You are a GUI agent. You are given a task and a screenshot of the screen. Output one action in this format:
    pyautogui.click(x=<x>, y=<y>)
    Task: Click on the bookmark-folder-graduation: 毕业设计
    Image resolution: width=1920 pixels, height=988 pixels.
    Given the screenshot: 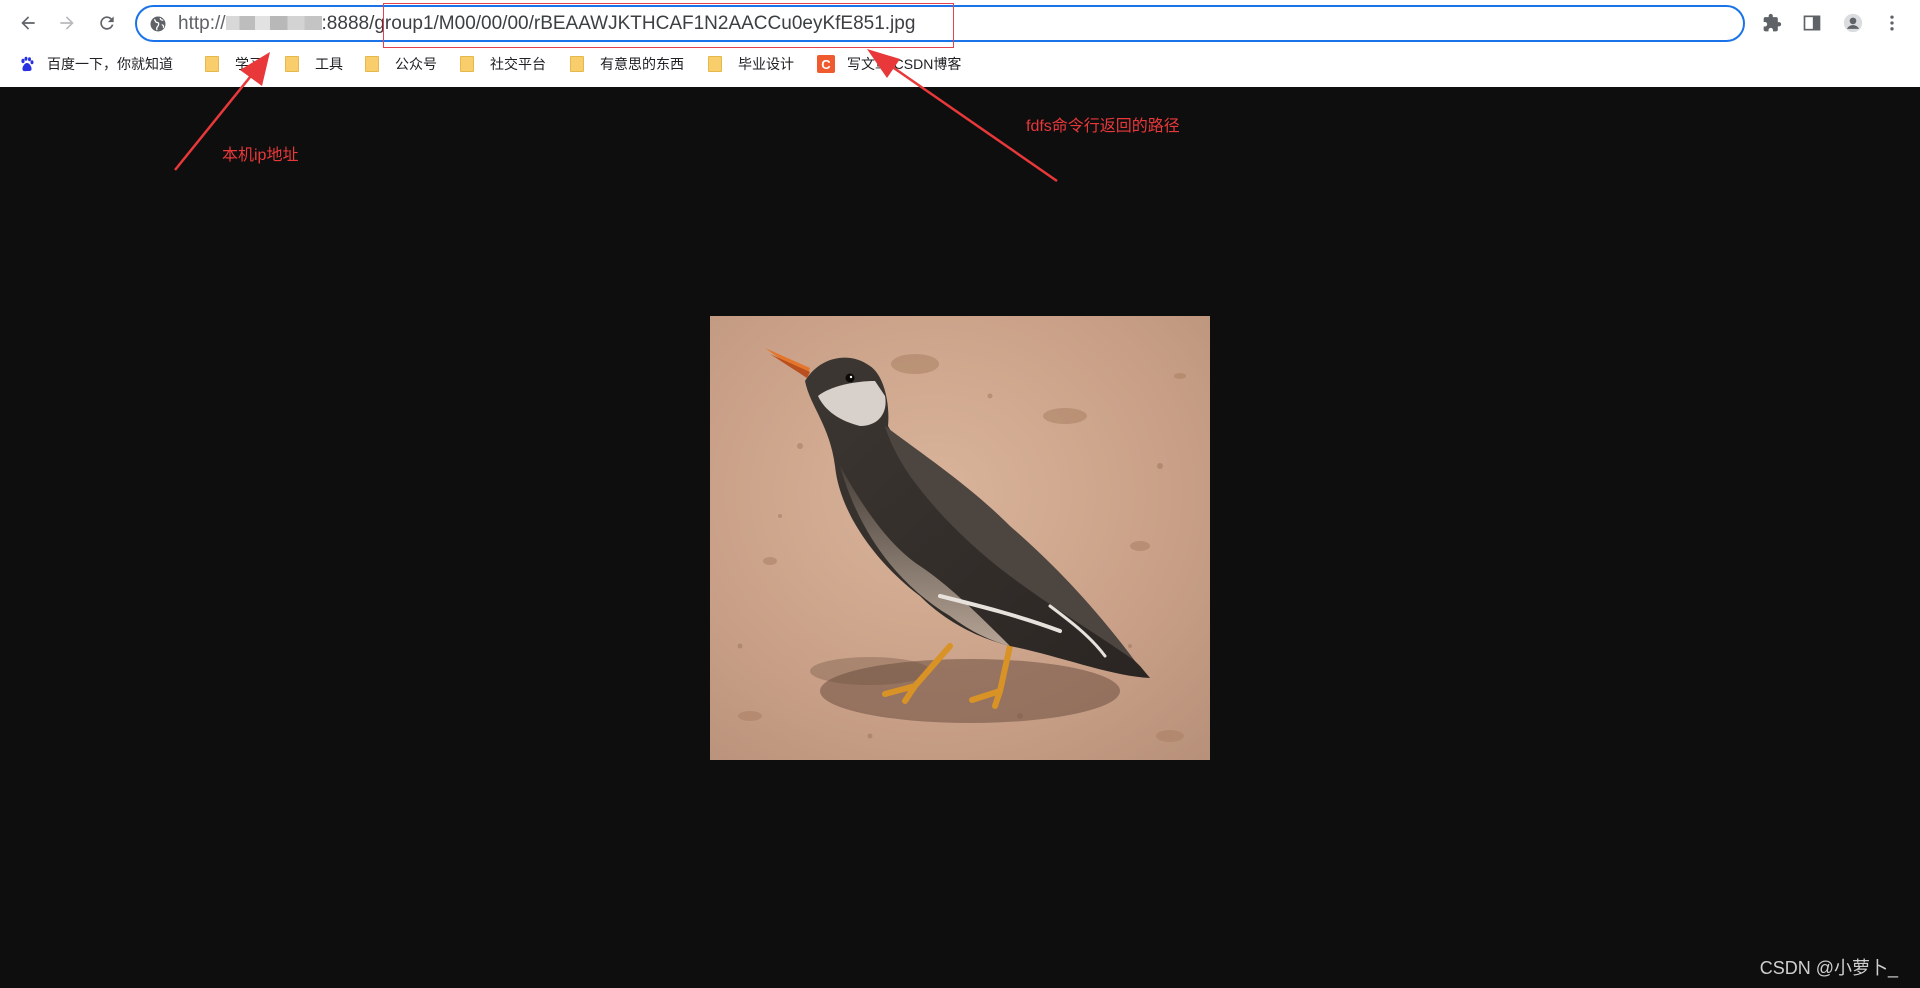 What is the action you would take?
    pyautogui.click(x=751, y=64)
    